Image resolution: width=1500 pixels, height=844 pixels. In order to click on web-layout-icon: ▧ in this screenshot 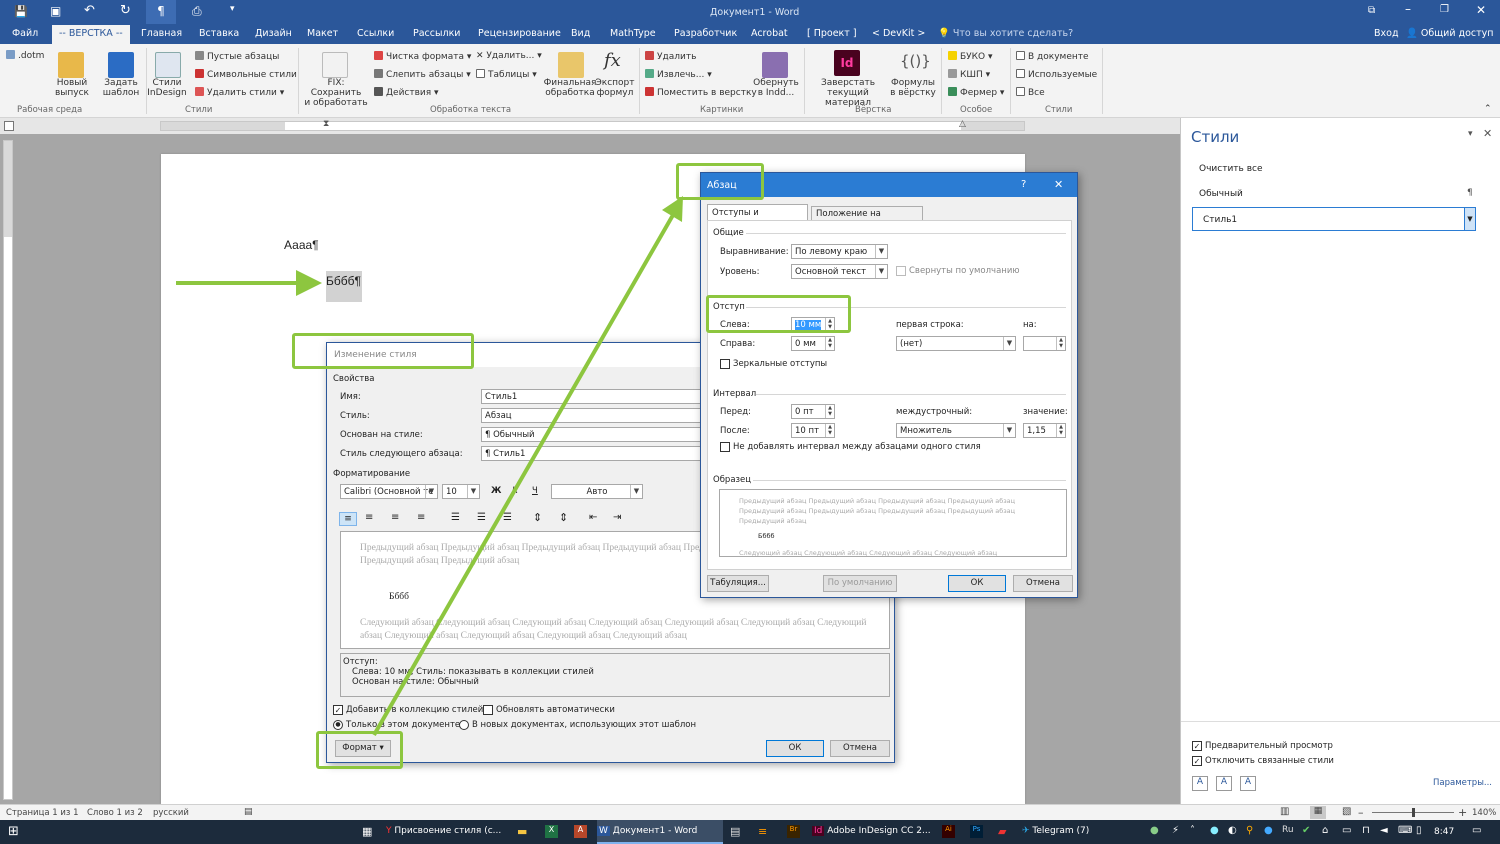, I will do `click(1346, 811)`.